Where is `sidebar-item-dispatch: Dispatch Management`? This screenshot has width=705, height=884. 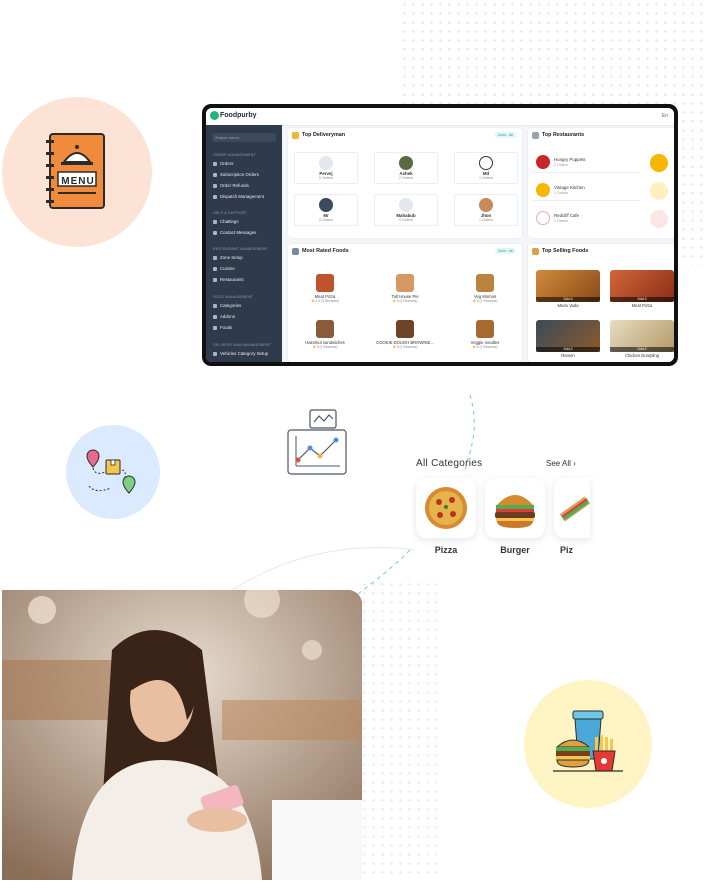
sidebar-item-dispatch: Dispatch Management is located at coordinates (238, 196).